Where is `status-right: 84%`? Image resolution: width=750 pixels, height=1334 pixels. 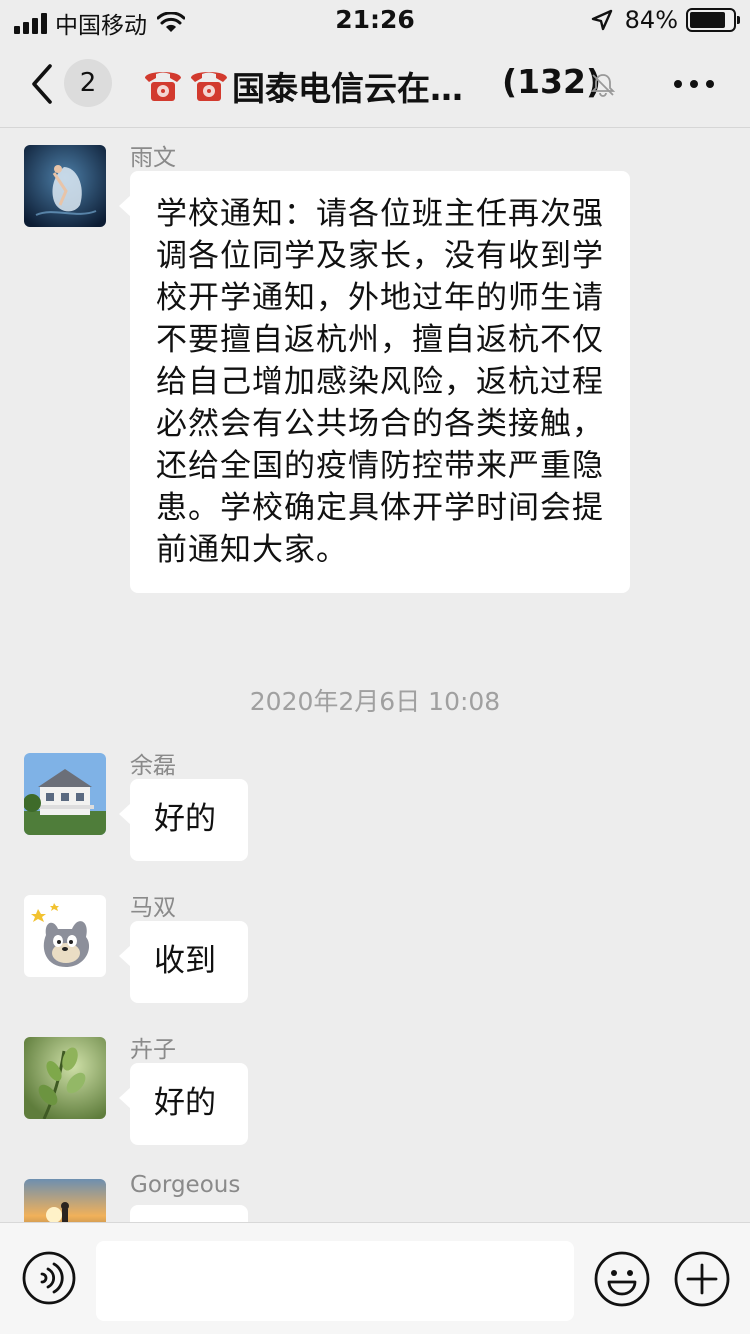 status-right: 84% is located at coordinates (665, 20).